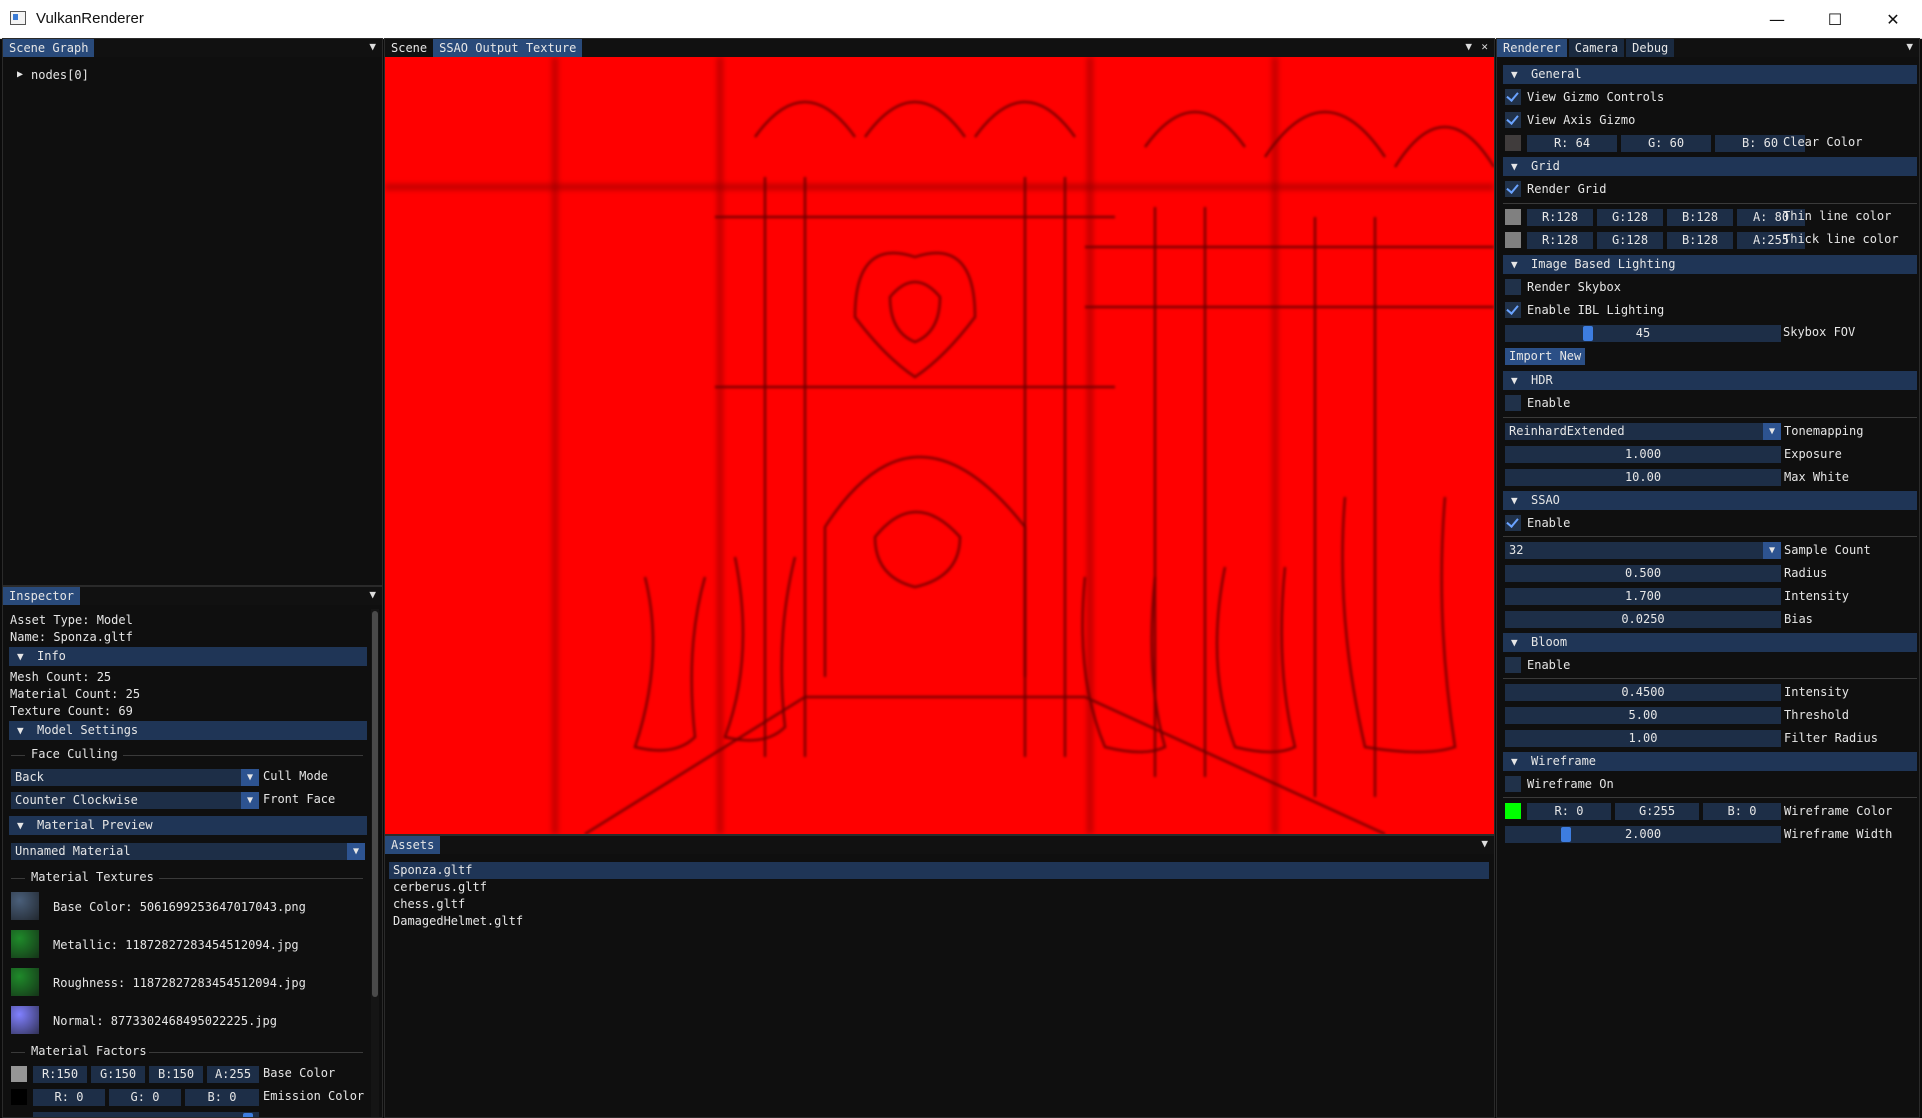 The height and width of the screenshot is (1118, 1922). Describe the element at coordinates (1835, 19) in the screenshot. I see `maximize-button: ☐` at that location.